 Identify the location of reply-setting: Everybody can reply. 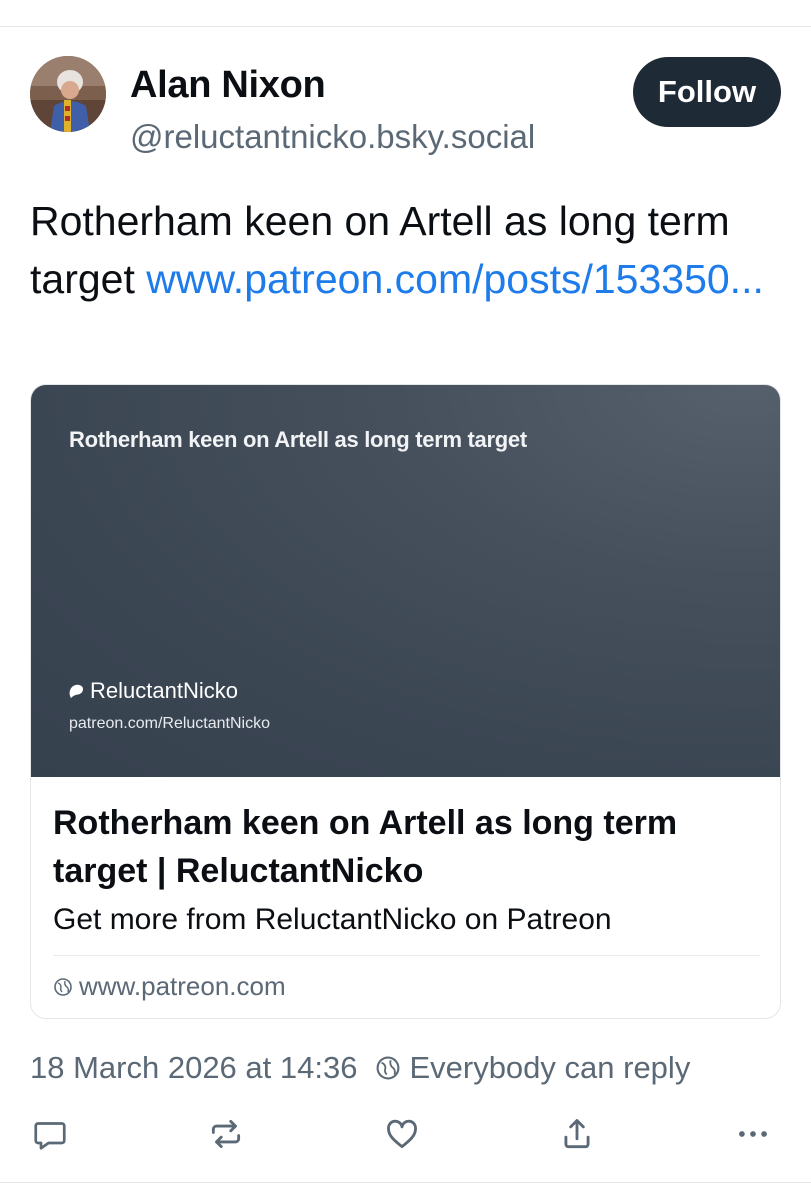
(532, 1068).